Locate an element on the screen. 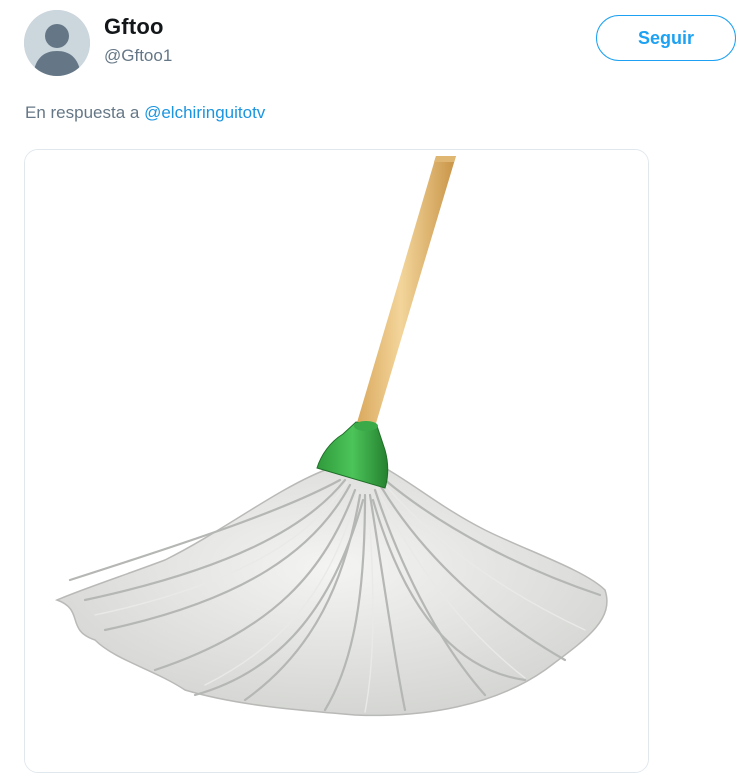  reply-prefix: En respuesta a is located at coordinates (82, 112).